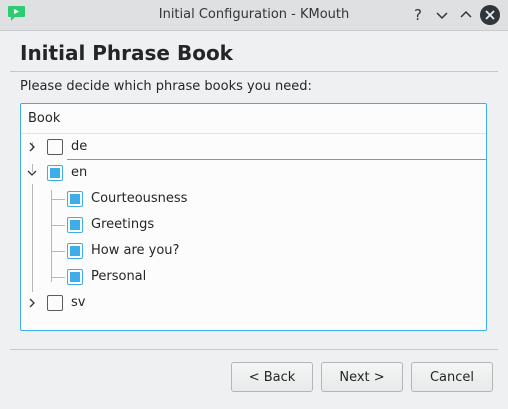 This screenshot has height=409, width=508. I want to click on minimize-button, so click(442, 15).